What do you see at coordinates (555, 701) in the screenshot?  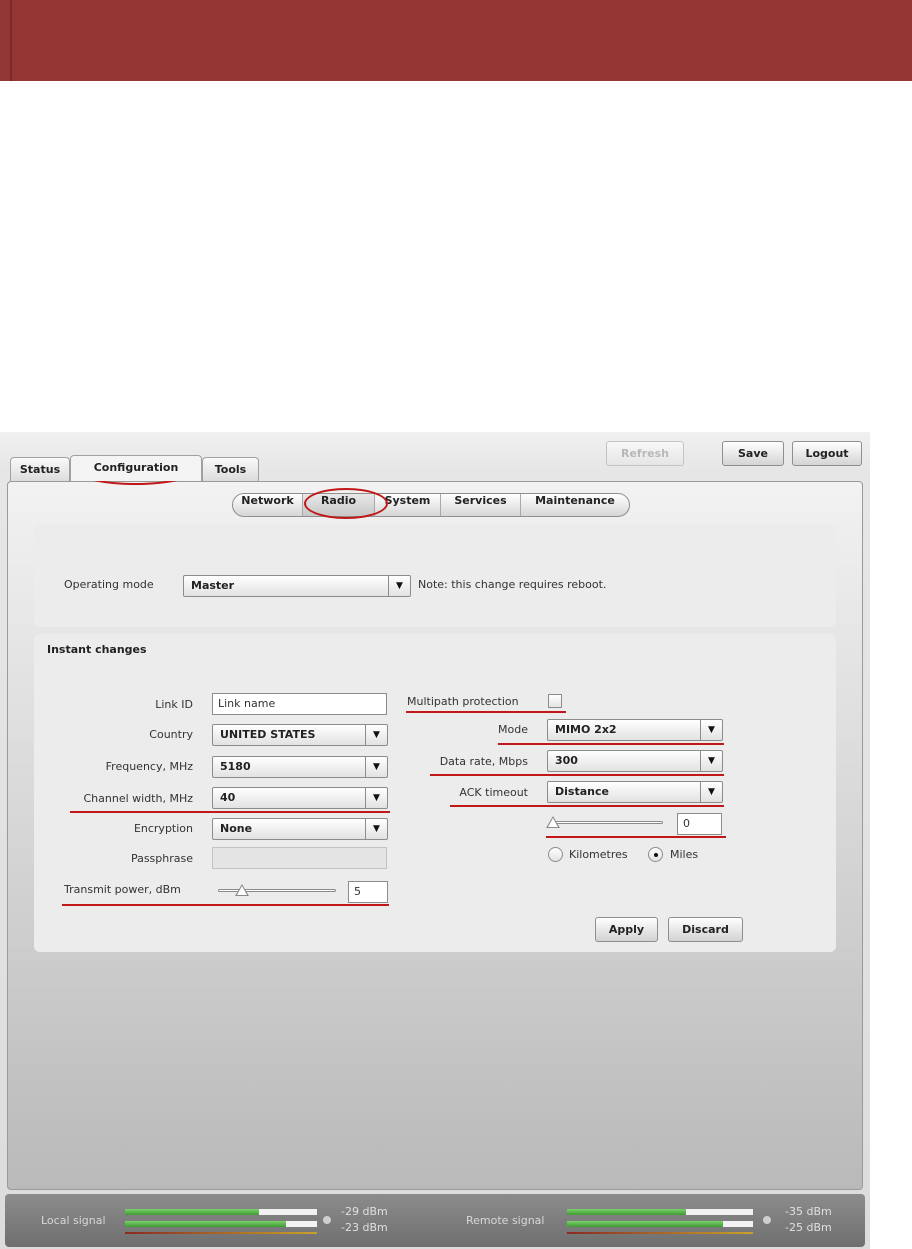 I see `multipath-checkbox` at bounding box center [555, 701].